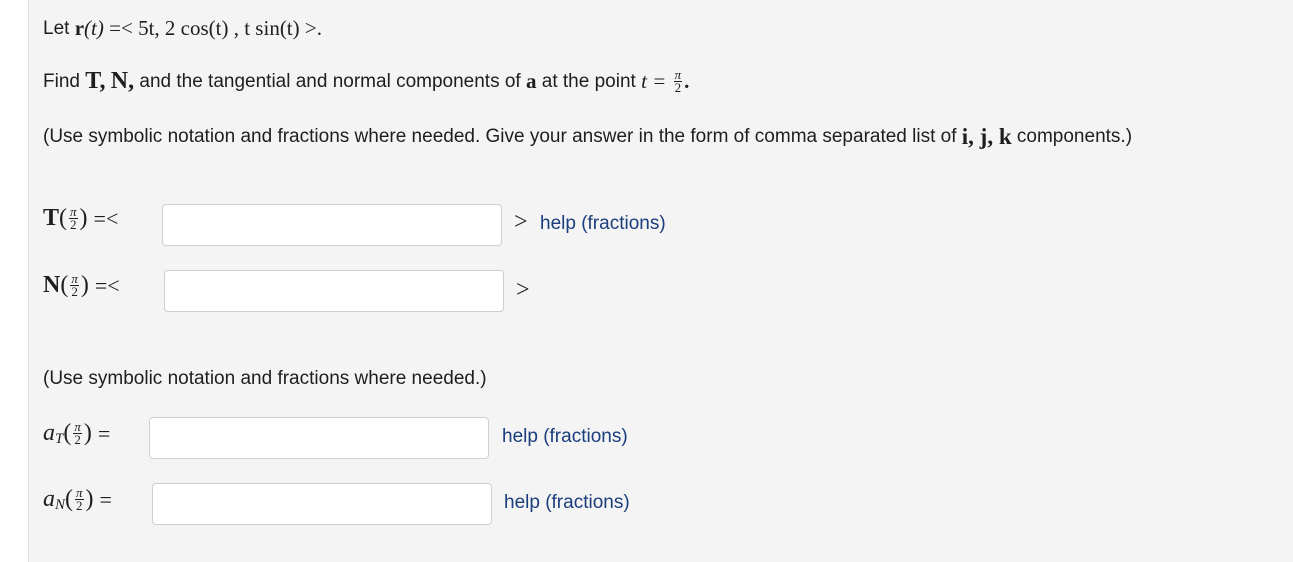 The image size is (1293, 562). What do you see at coordinates (81, 285) in the screenshot?
I see `N-label: N ( π 2 ) =<` at bounding box center [81, 285].